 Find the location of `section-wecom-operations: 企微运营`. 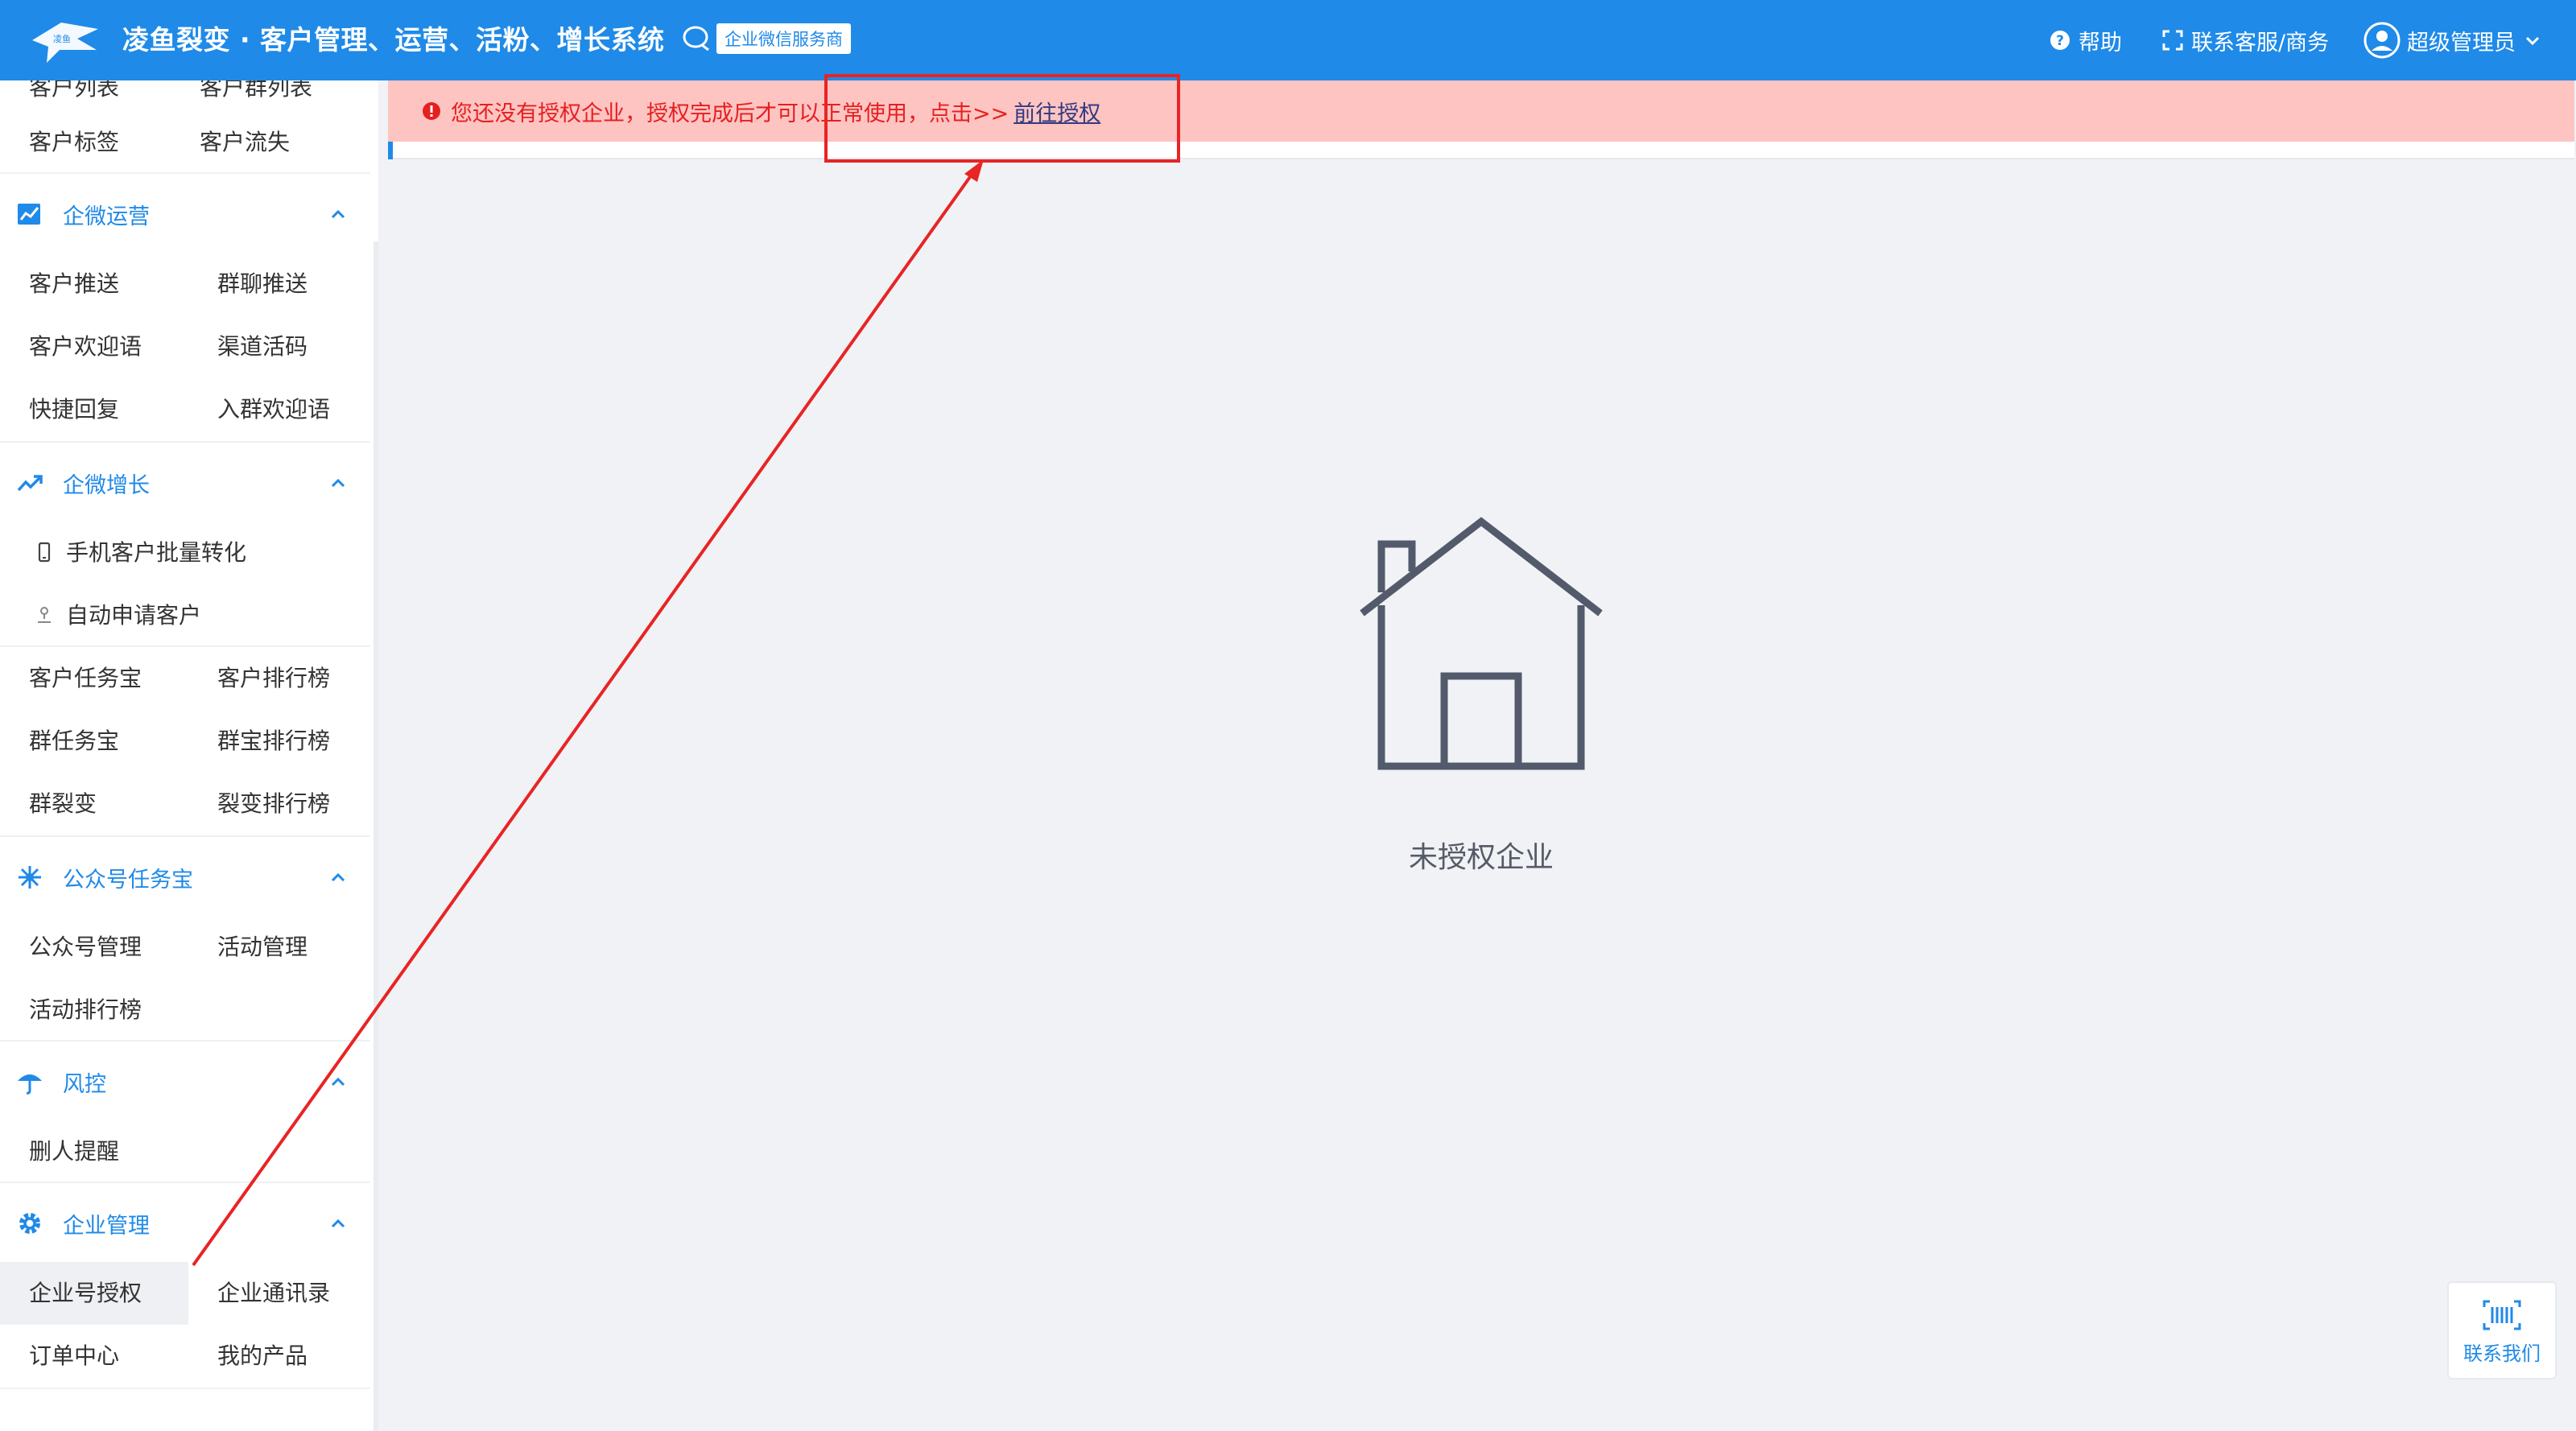

section-wecom-operations: 企微运营 is located at coordinates (185, 214).